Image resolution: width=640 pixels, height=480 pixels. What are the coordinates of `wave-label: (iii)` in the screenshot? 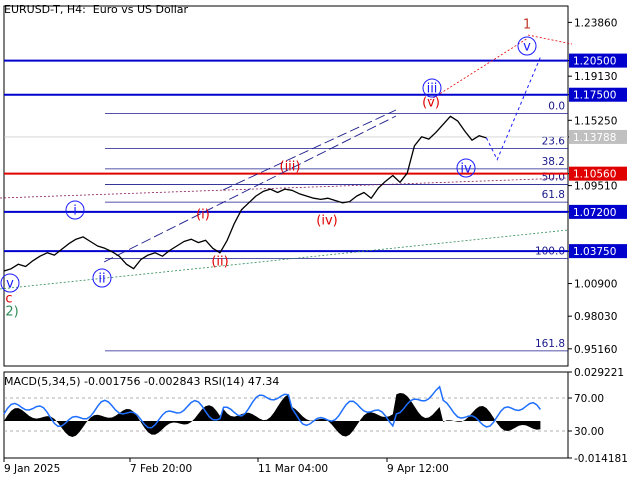 It's located at (290, 167).